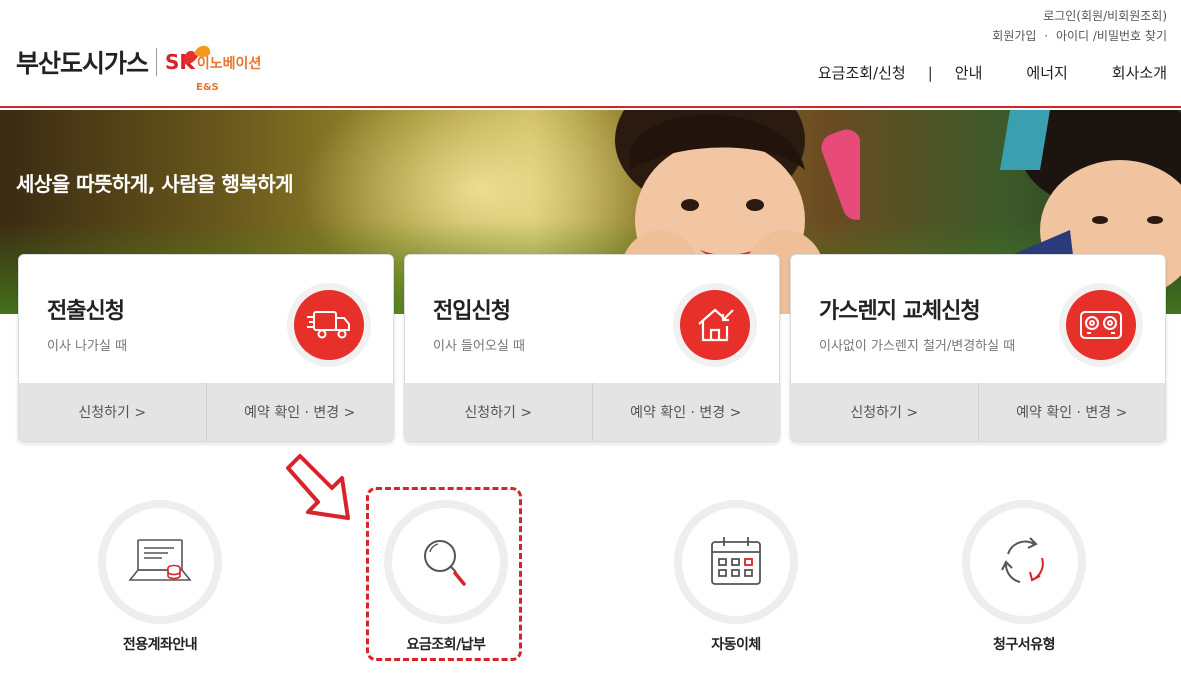 The width and height of the screenshot is (1181, 674). I want to click on logo-divider, so click(157, 62).